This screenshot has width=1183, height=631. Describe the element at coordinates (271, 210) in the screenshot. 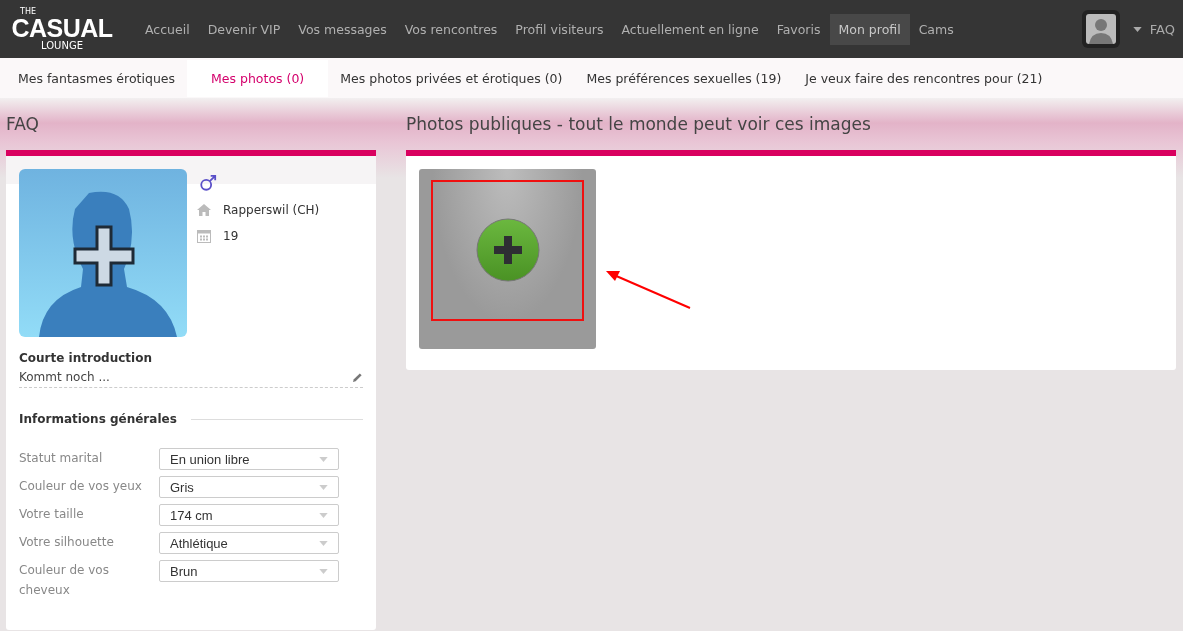

I see `location-text: Rapperswil (CH)` at that location.